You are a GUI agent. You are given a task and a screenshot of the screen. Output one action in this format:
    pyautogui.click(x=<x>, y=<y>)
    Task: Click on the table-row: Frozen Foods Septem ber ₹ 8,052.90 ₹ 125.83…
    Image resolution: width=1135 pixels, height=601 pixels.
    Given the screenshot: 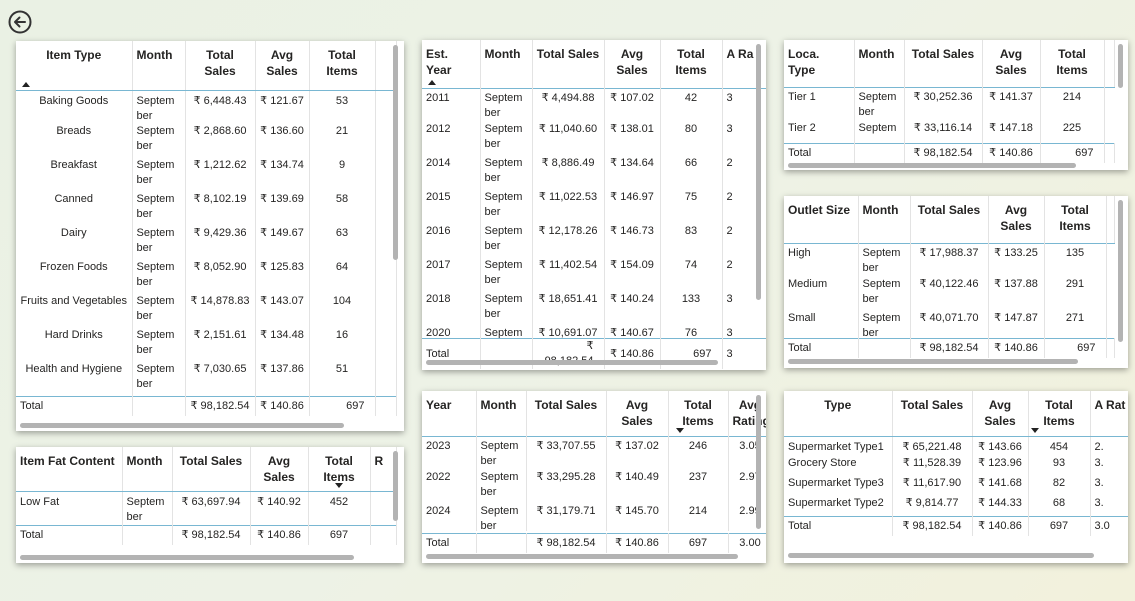 What is the action you would take?
    pyautogui.click(x=206, y=277)
    